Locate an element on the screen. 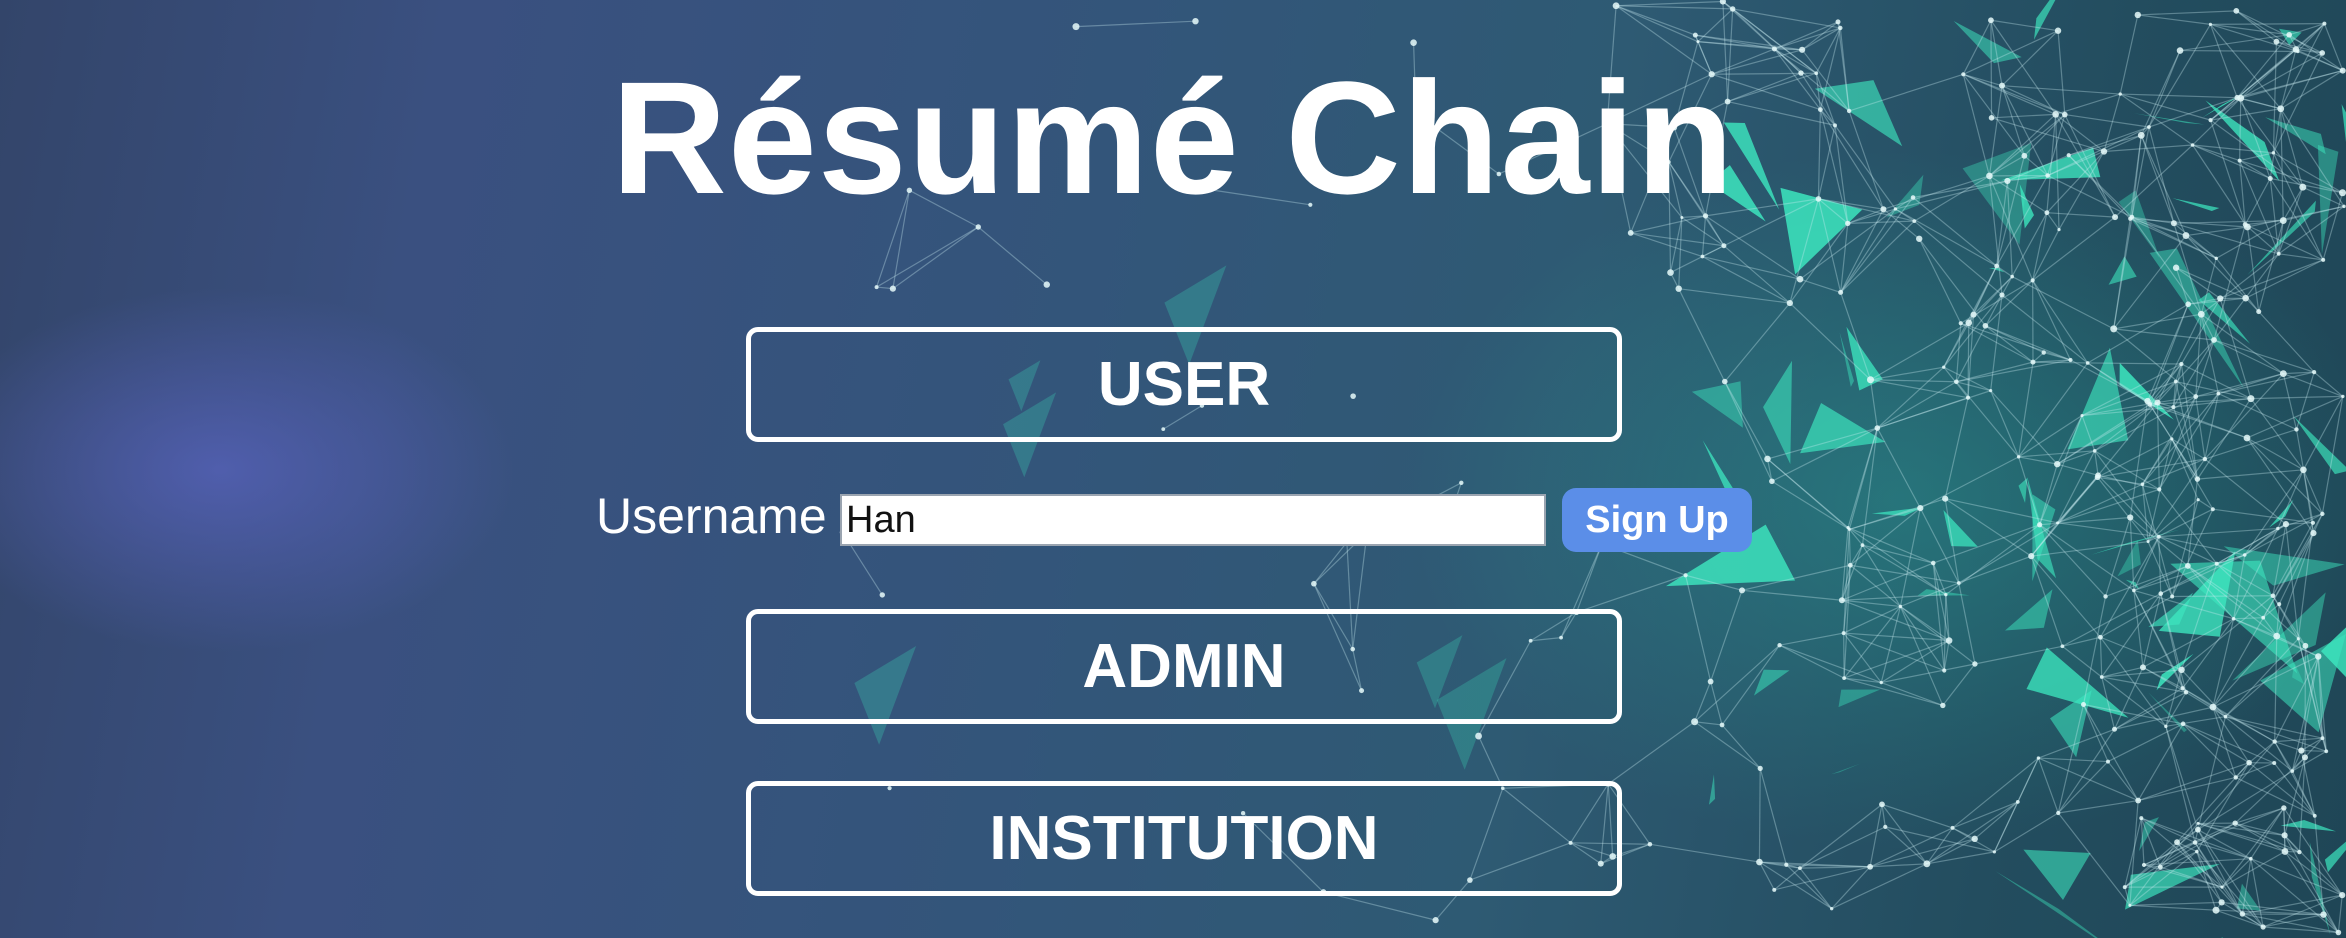  admin-role-button: ADMIN is located at coordinates (1184, 666).